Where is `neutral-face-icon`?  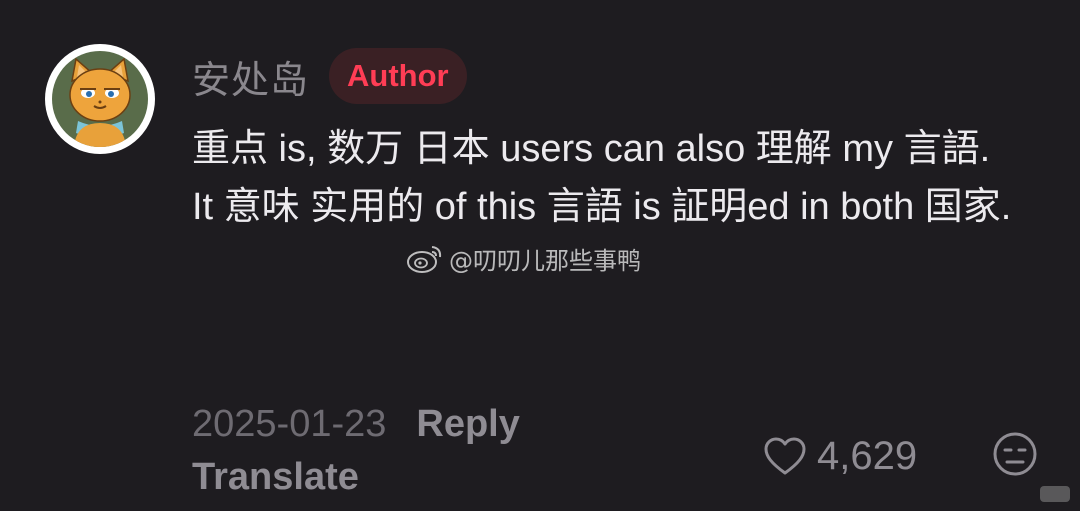 neutral-face-icon is located at coordinates (1015, 454).